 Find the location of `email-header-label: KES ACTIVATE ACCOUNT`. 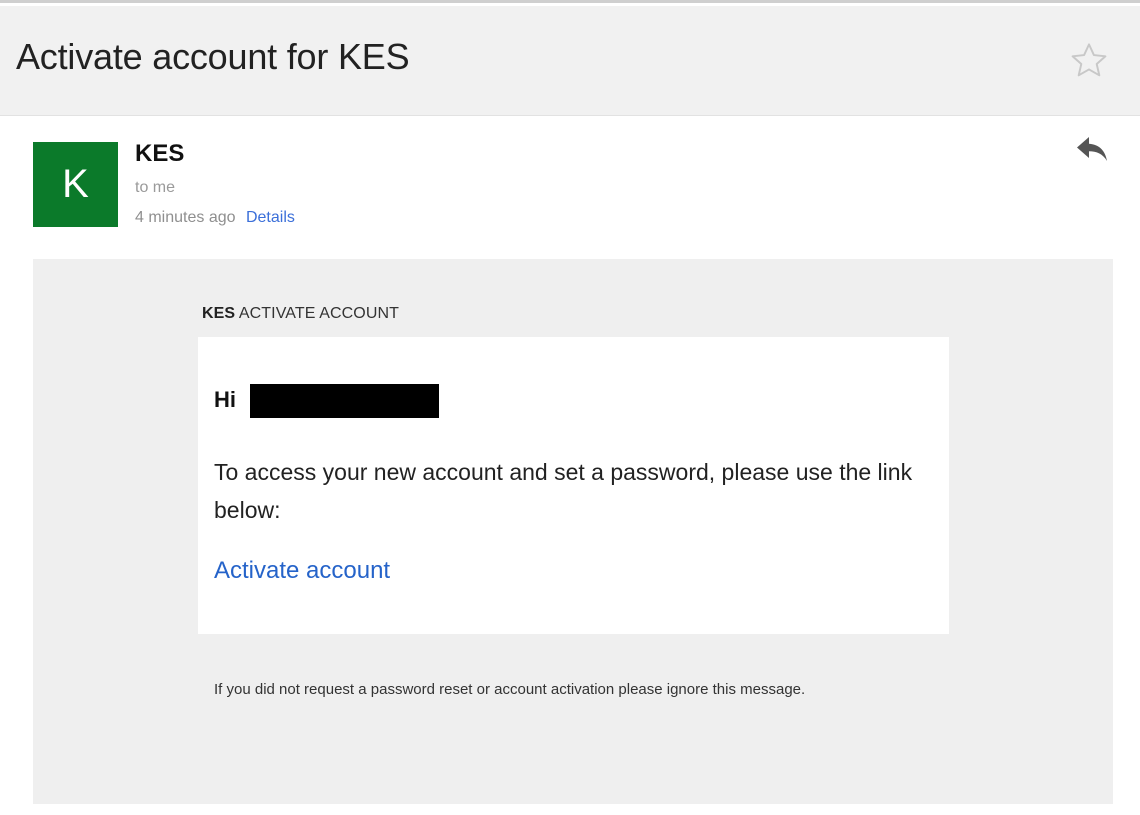

email-header-label: KES ACTIVATE ACCOUNT is located at coordinates (300, 314).